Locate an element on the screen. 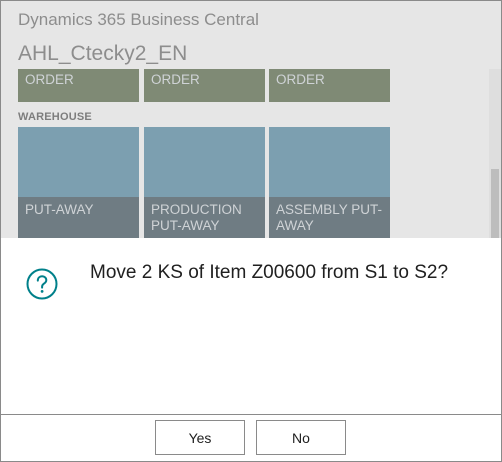  tile-order-2: ORDER is located at coordinates (204, 85).